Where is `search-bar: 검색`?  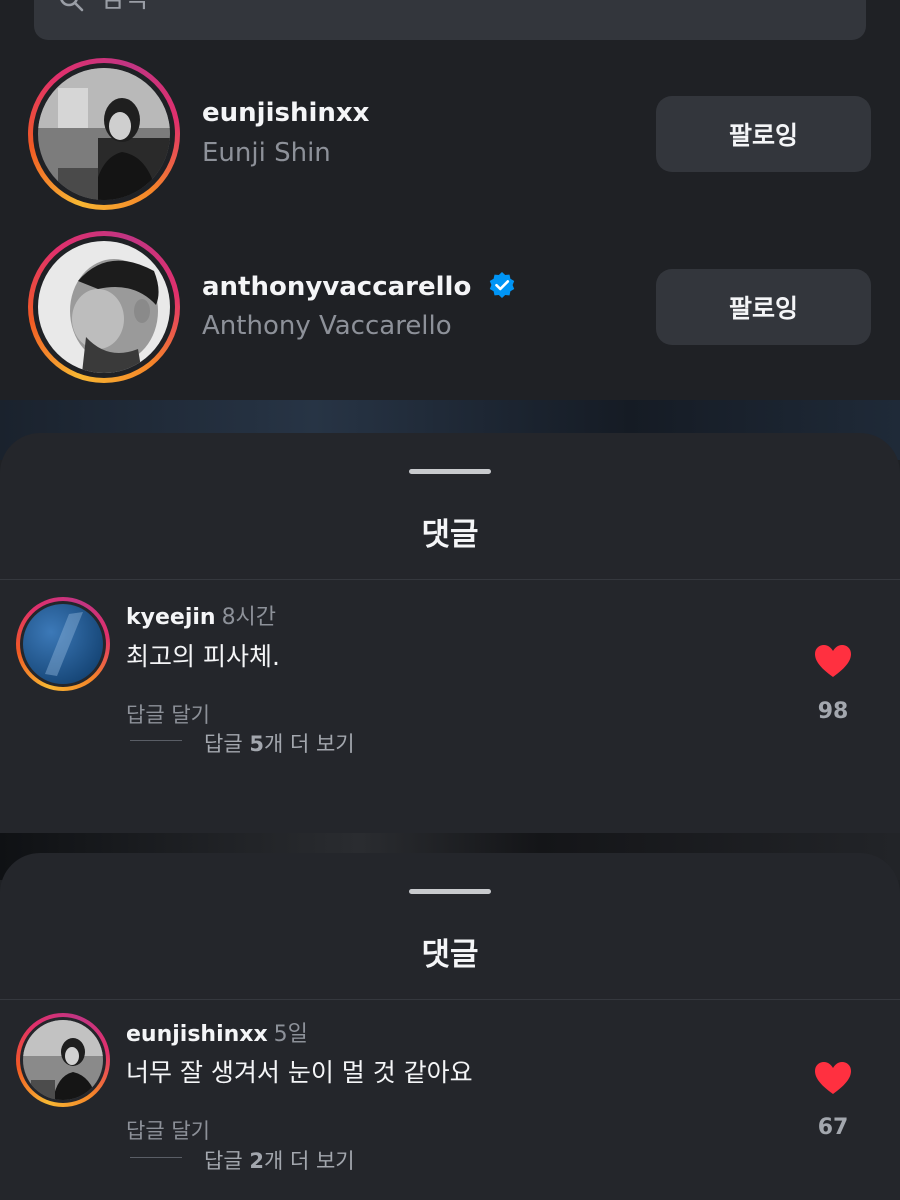 search-bar: 검색 is located at coordinates (450, 20).